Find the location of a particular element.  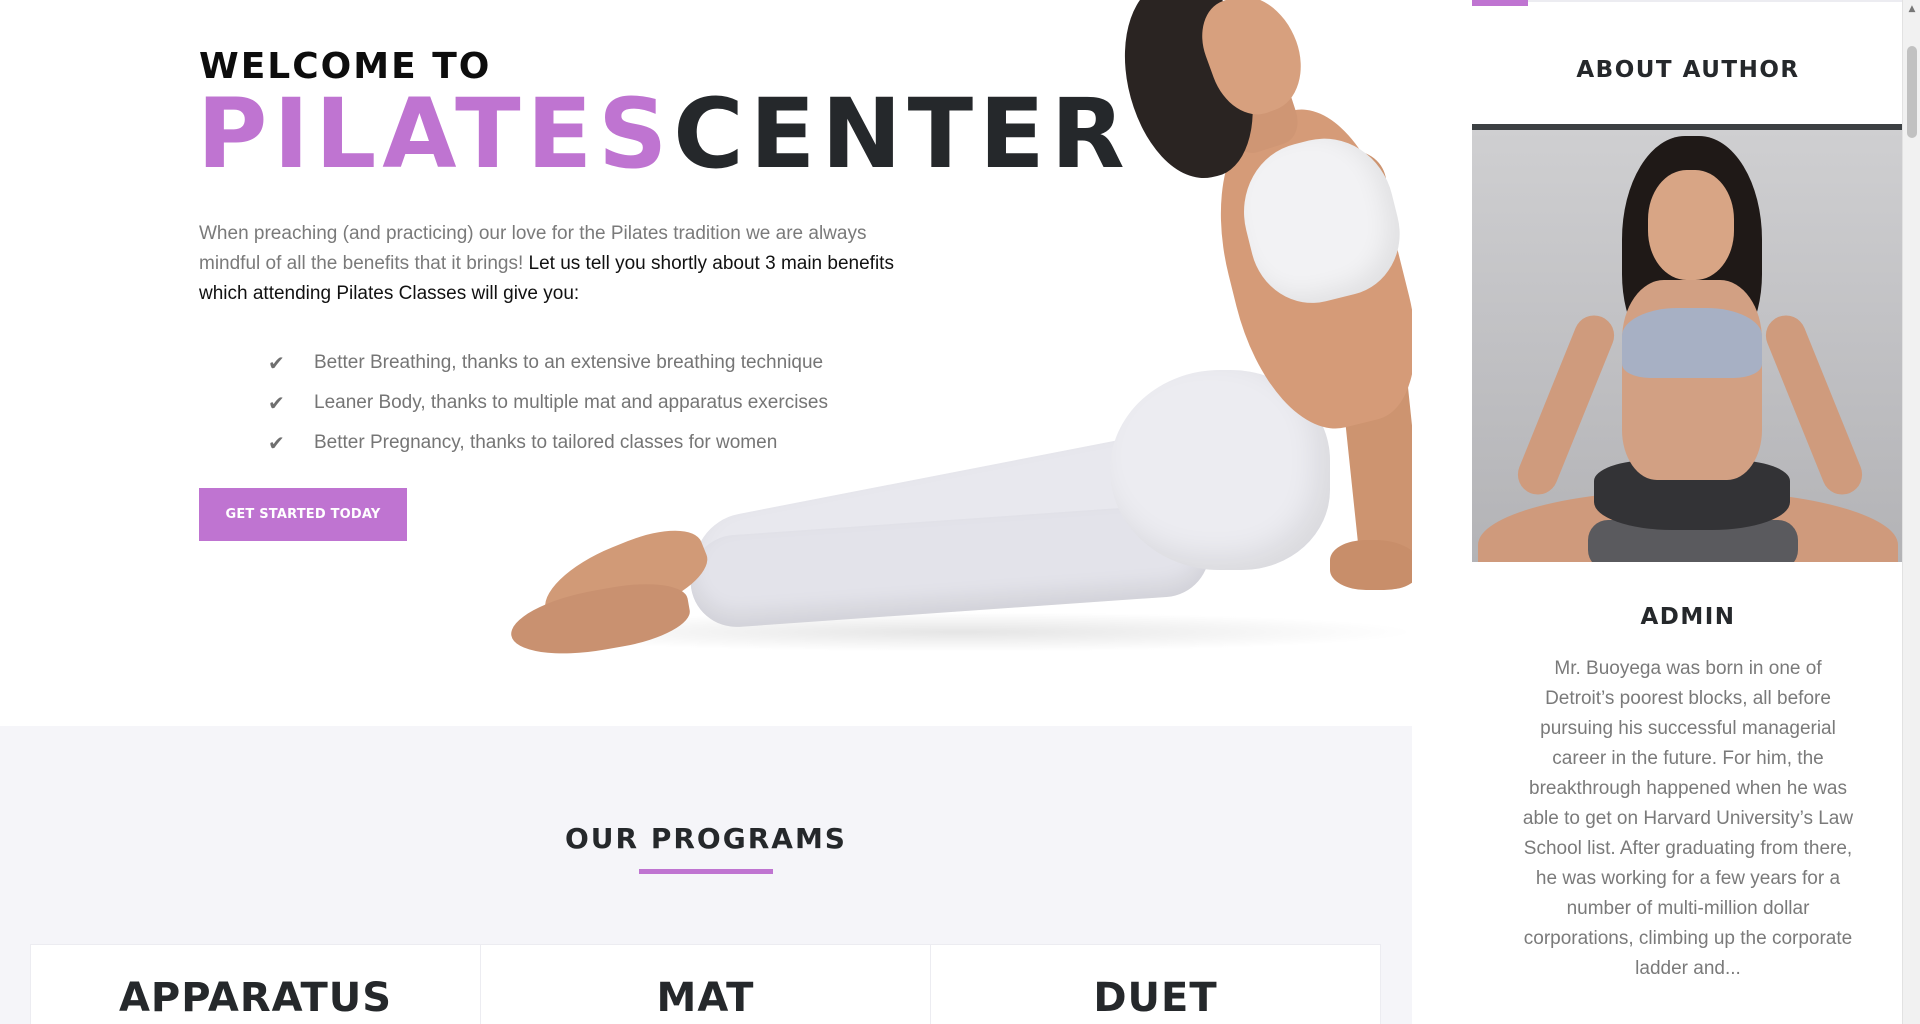

get-started-button: GET STARTED TODAY is located at coordinates (303, 514).